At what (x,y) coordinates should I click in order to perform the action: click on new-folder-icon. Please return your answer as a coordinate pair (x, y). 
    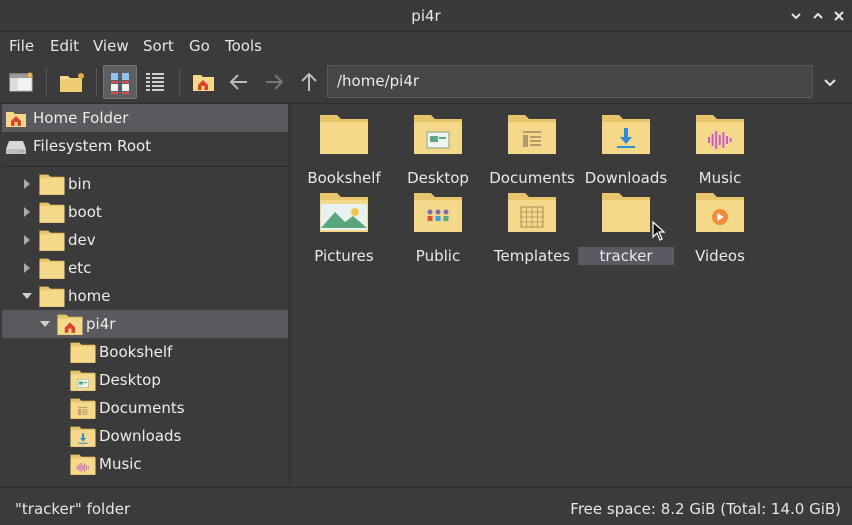
    Looking at the image, I should click on (72, 82).